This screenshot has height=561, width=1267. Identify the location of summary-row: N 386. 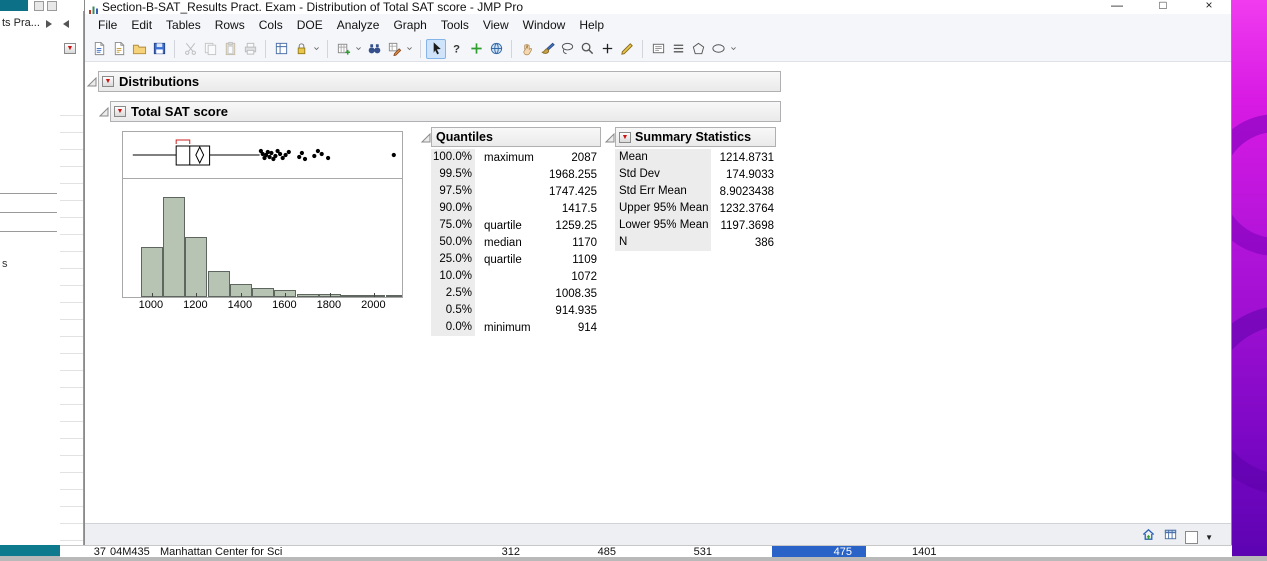
(695, 242).